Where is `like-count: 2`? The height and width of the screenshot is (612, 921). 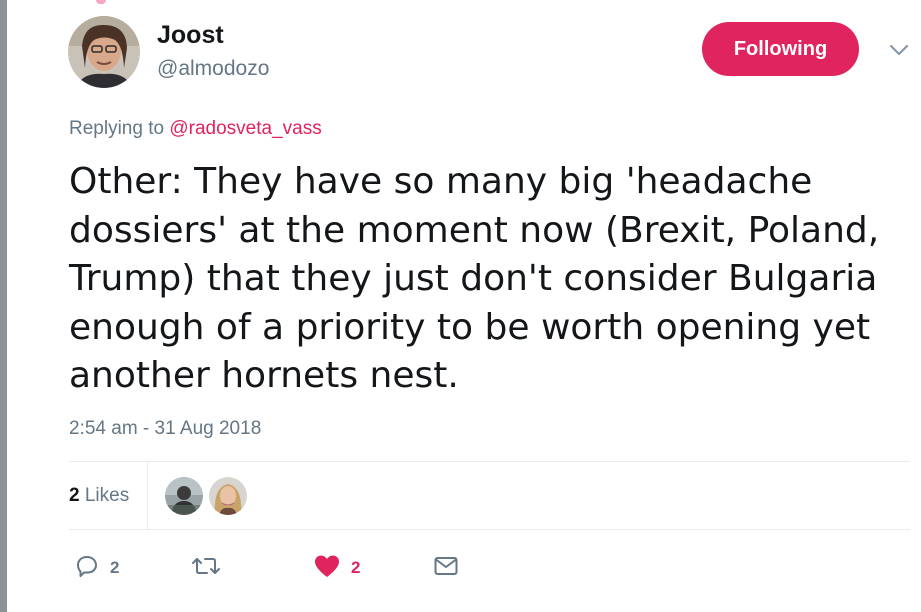 like-count: 2 is located at coordinates (356, 567).